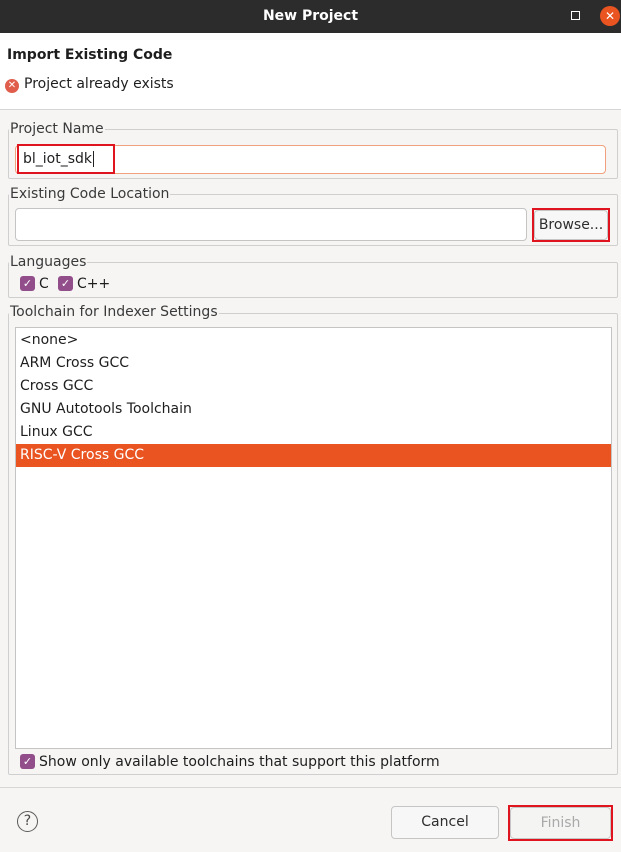 The image size is (621, 852). I want to click on cpp-checkbox: ✓, so click(65, 283).